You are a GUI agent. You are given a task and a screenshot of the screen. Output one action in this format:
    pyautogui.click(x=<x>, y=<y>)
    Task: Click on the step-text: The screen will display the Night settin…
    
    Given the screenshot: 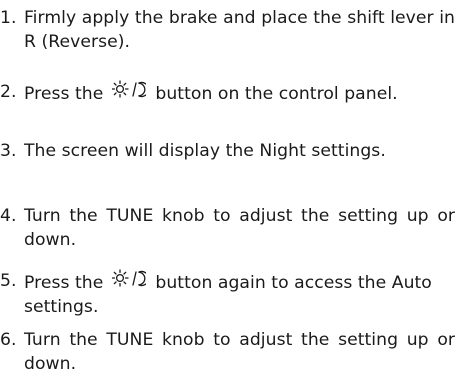 What is the action you would take?
    pyautogui.click(x=205, y=151)
    